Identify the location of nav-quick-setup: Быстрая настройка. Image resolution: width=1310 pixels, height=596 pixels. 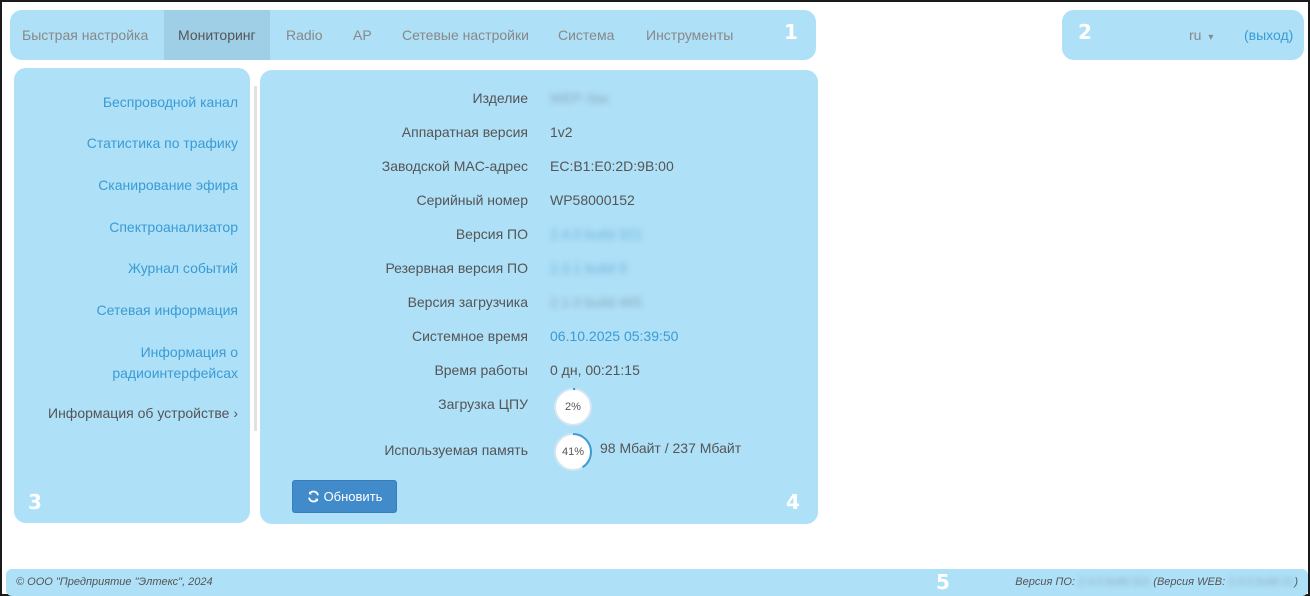
(85, 35).